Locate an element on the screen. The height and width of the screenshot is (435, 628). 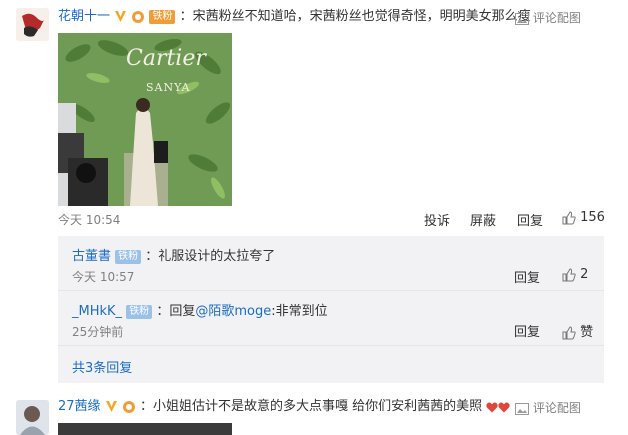
comment-time: 今天 10:54 is located at coordinates (89, 220).